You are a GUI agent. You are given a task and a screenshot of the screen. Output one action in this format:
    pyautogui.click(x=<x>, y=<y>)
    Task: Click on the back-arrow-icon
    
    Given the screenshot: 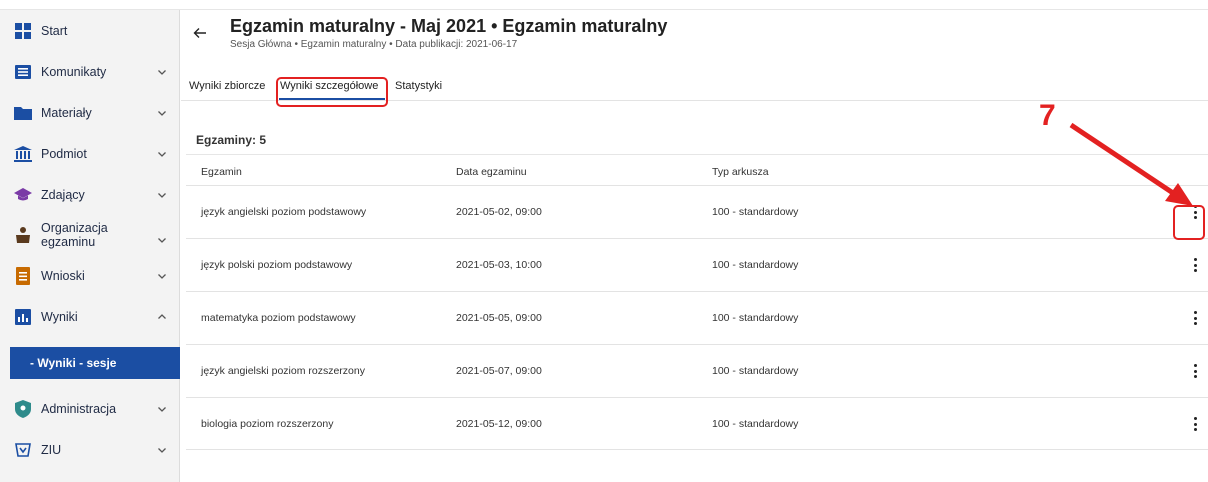 What is the action you would take?
    pyautogui.click(x=200, y=33)
    